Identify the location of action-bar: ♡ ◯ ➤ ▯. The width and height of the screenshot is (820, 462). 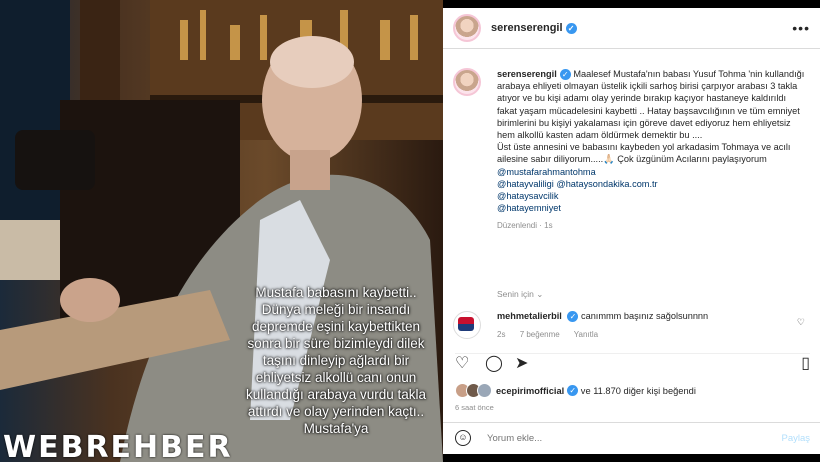
(632, 363).